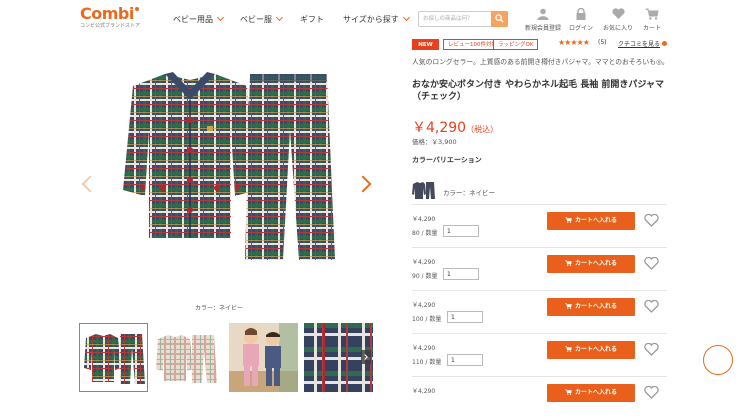 The image size is (750, 419). What do you see at coordinates (193, 19) in the screenshot?
I see `nav-label: ベビー用品` at bounding box center [193, 19].